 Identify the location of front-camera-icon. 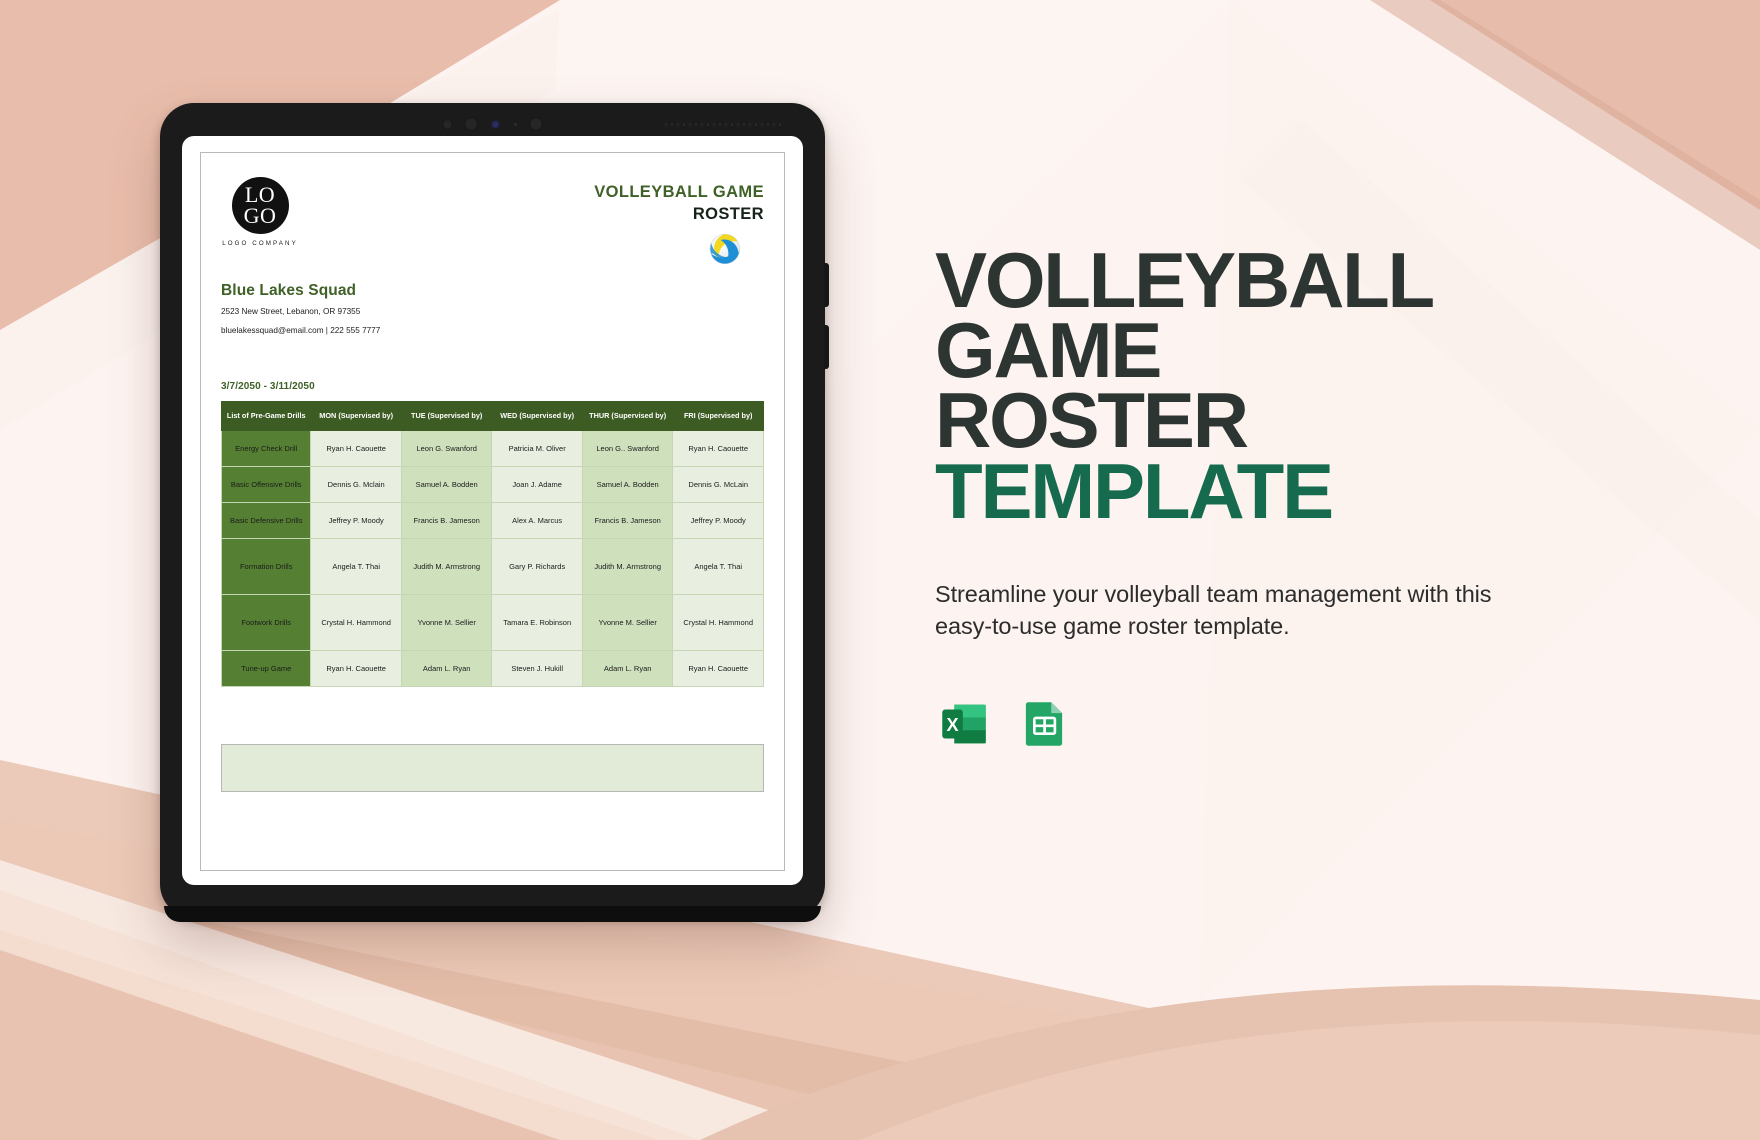
(495, 124).